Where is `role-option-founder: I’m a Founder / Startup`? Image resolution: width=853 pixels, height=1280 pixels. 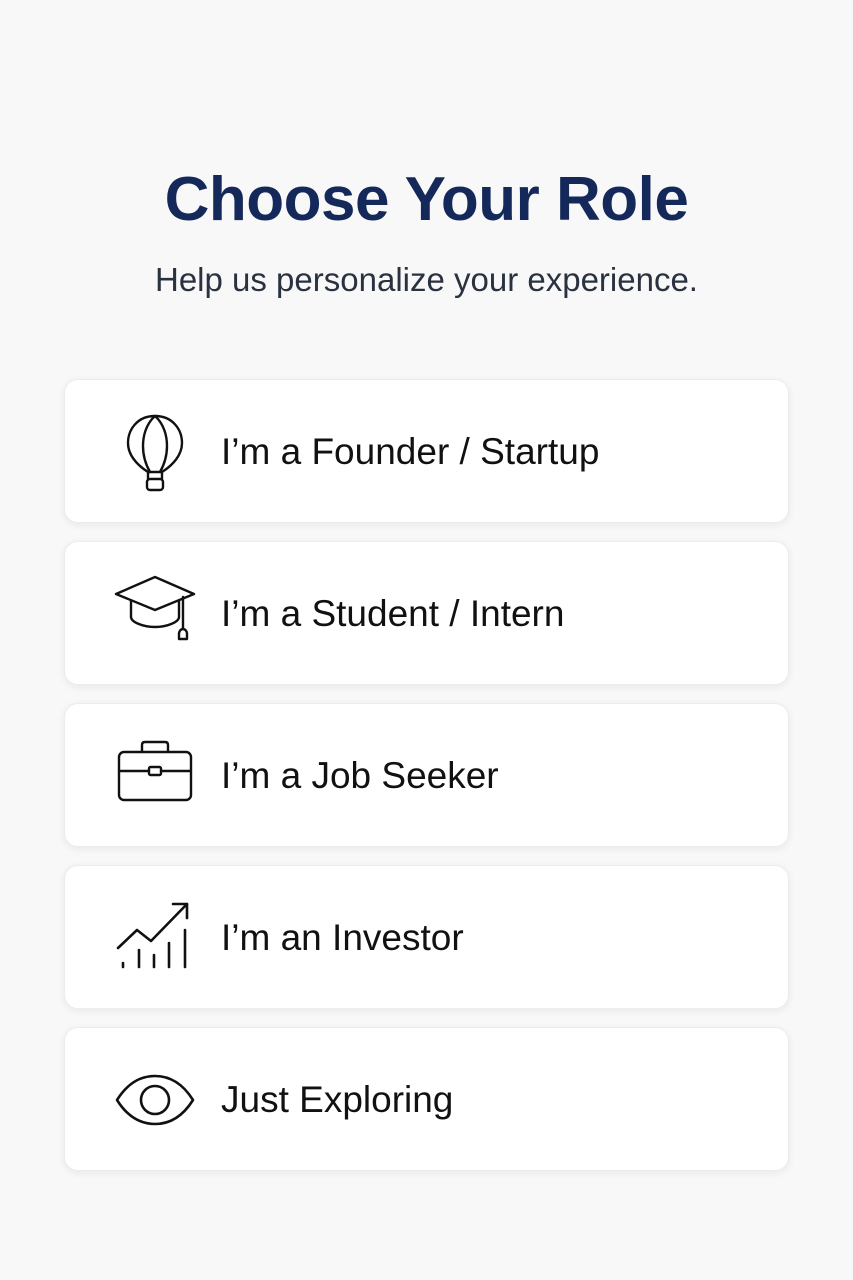
role-option-founder: I’m a Founder / Startup is located at coordinates (426, 451).